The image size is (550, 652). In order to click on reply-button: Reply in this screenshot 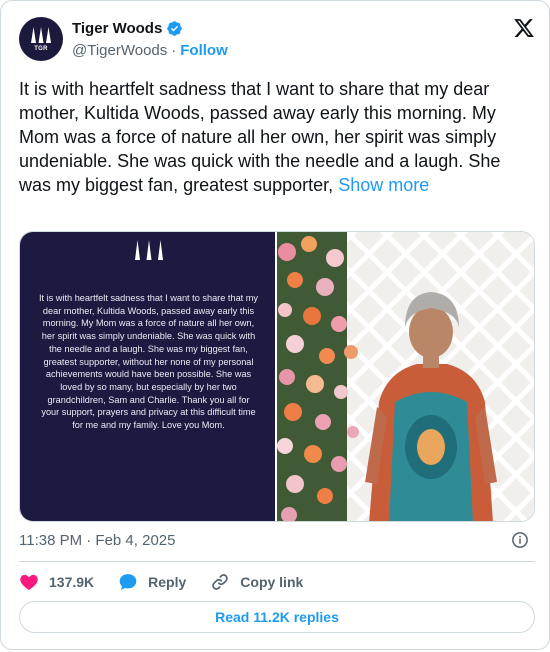, I will do `click(152, 582)`.